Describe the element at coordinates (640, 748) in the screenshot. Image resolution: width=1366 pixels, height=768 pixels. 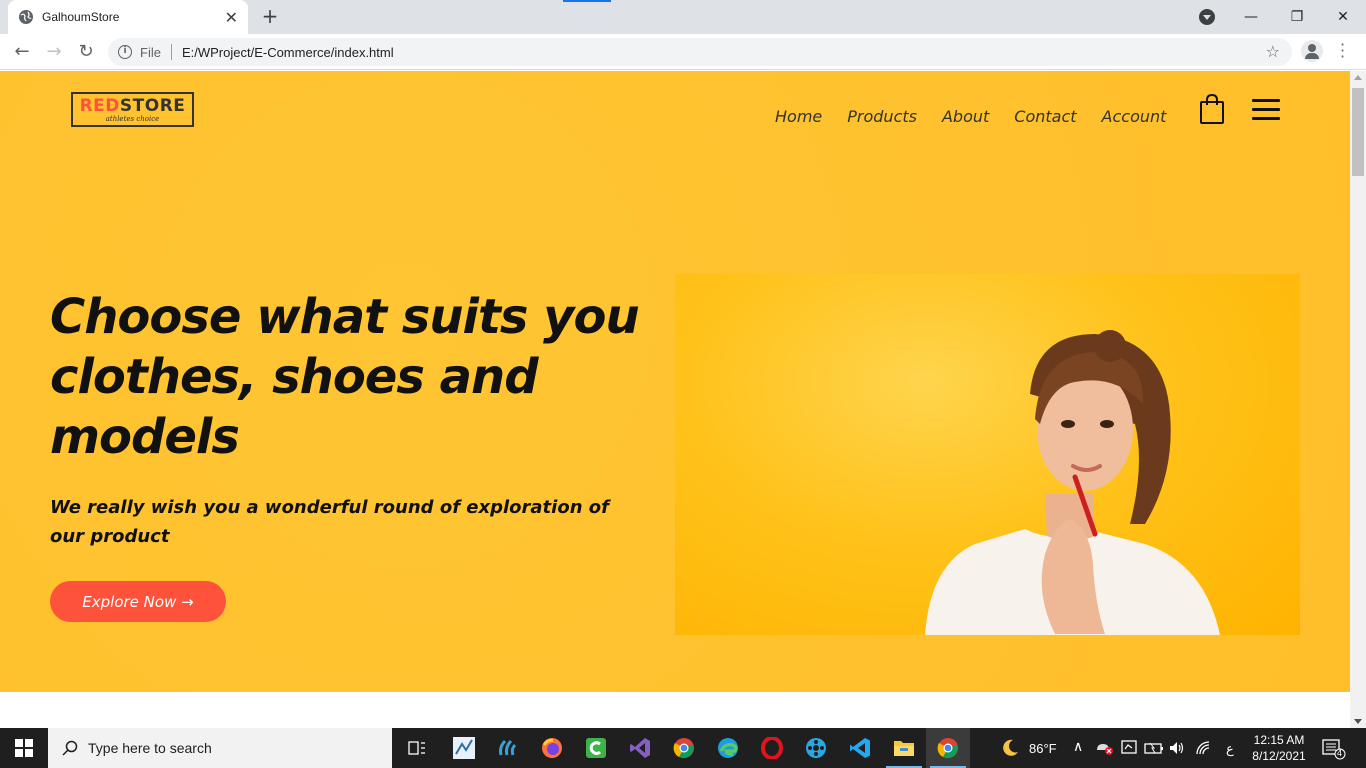
I see `visual-studio-icon` at that location.